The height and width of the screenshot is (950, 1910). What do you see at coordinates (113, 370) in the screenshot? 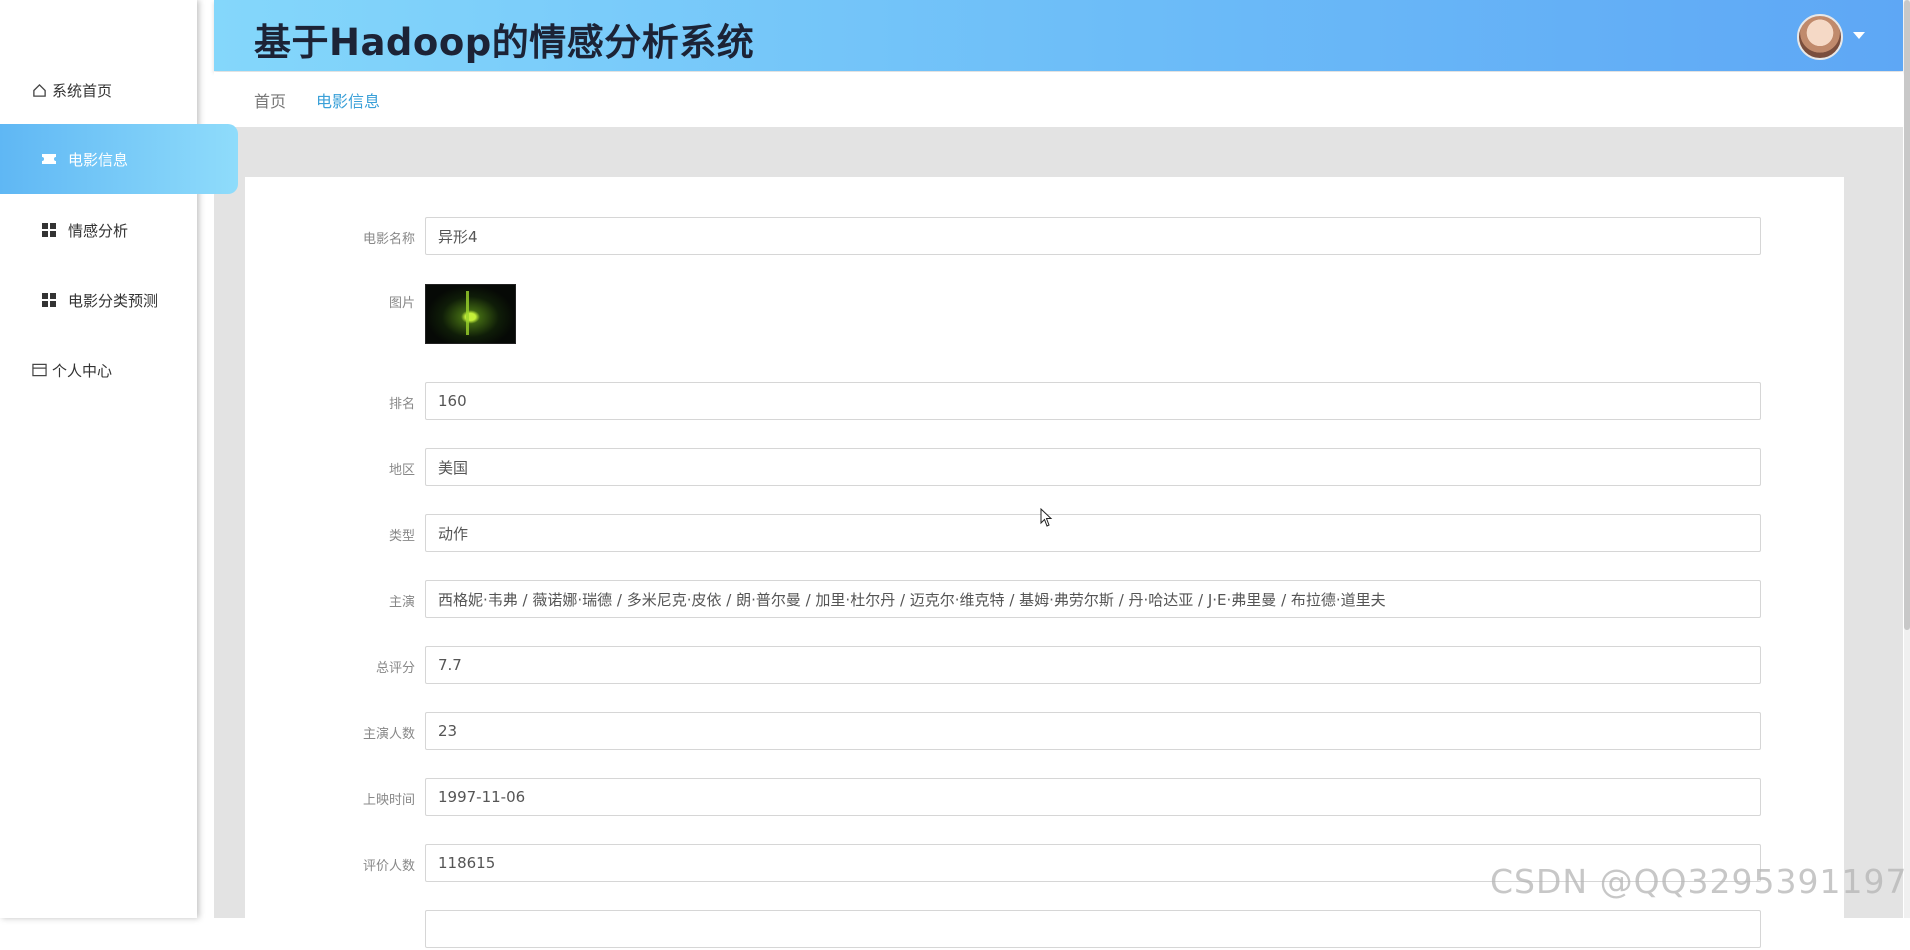
I see `sidebar-item-profile: 个人中心` at bounding box center [113, 370].